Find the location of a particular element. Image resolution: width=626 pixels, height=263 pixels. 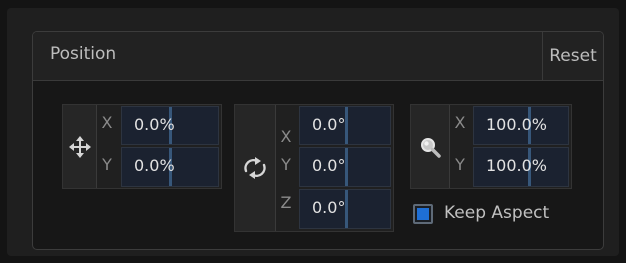

translate-group: X Y 0.0% 0.0% is located at coordinates (142, 146).